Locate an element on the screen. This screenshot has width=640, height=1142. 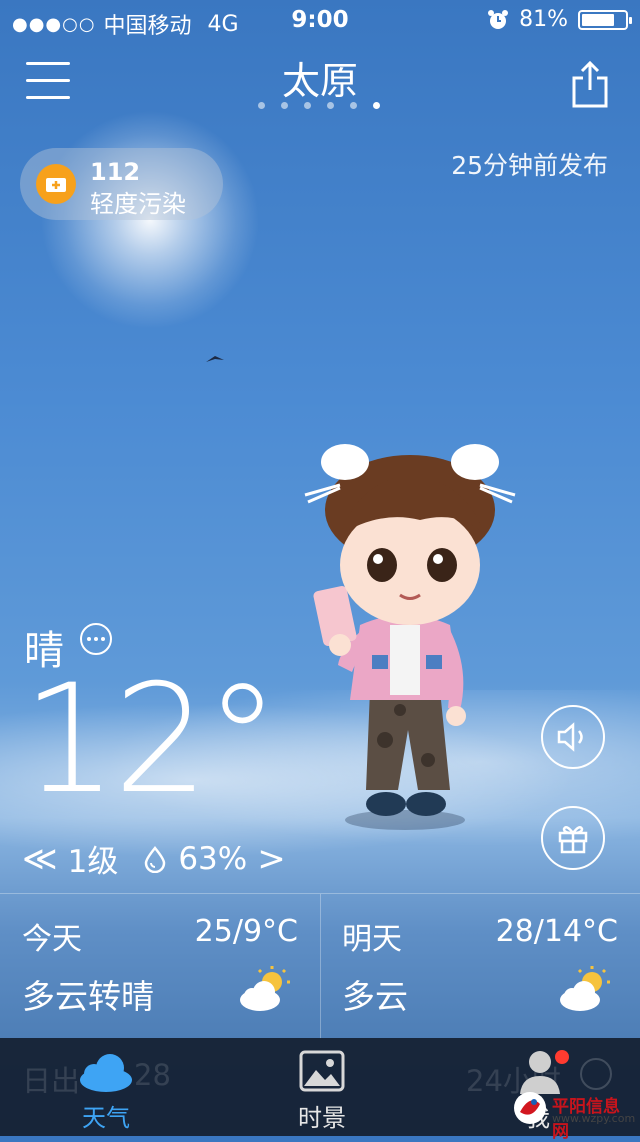
aqi-value: 112 is located at coordinates (115, 172).